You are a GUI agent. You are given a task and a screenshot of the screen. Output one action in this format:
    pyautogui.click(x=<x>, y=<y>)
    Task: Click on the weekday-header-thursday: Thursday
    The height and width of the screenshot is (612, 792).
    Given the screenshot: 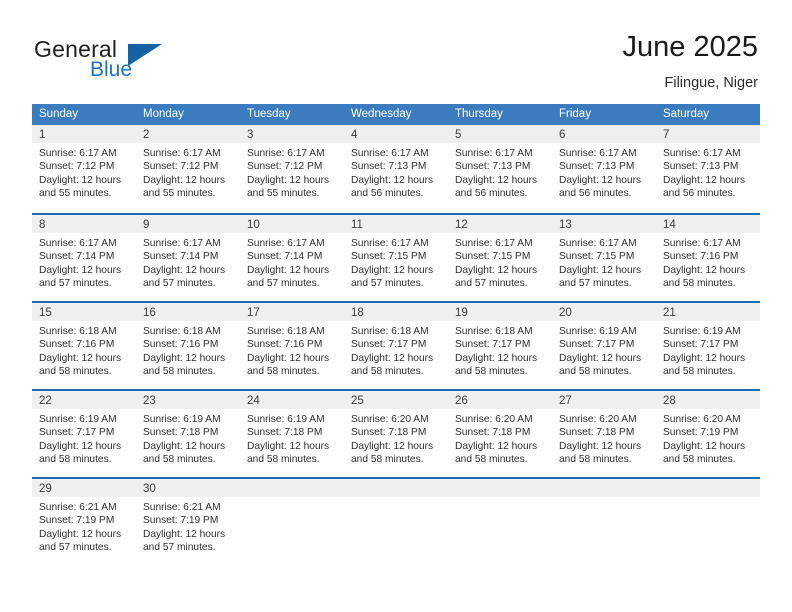 What is the action you would take?
    pyautogui.click(x=479, y=114)
    